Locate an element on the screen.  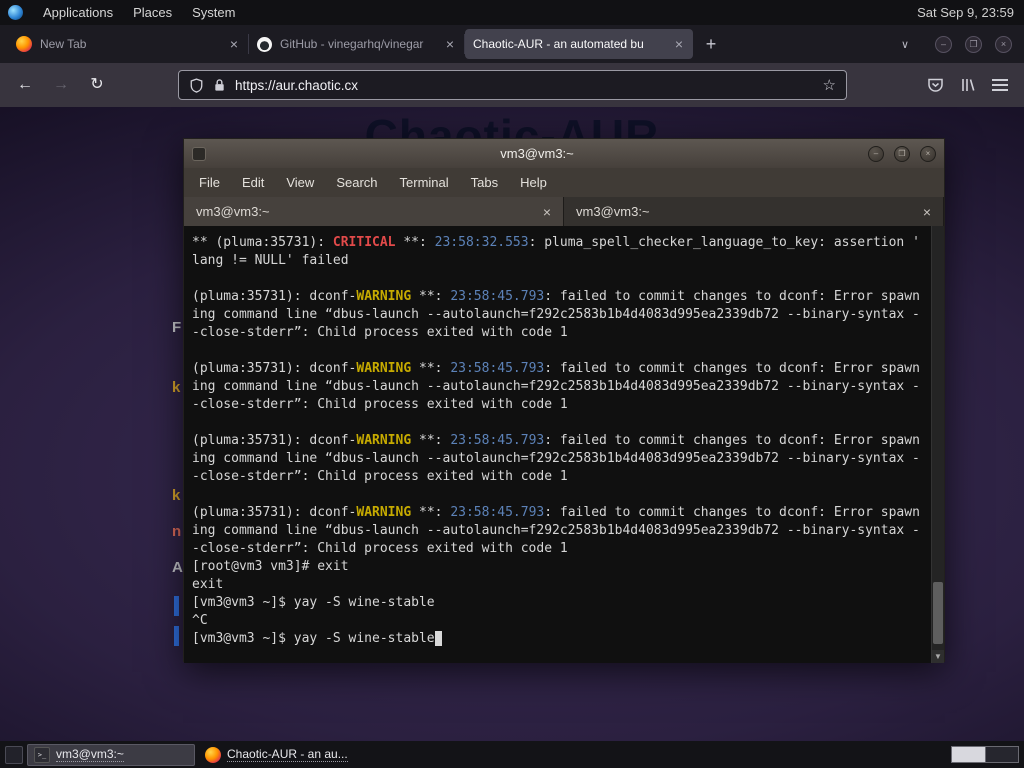
url-bar: https://aur.chaotic.cx ☆ is located at coordinates (512, 85).